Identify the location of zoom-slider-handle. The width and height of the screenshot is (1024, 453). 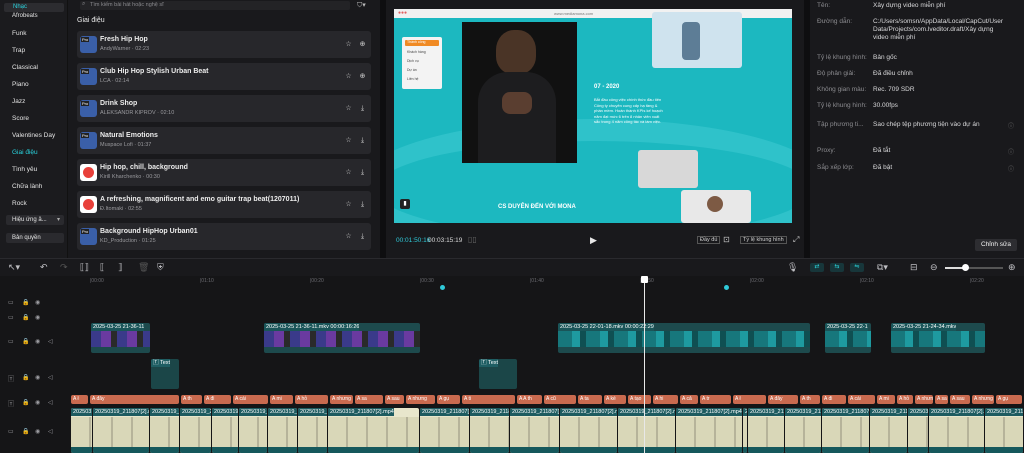
(965, 267).